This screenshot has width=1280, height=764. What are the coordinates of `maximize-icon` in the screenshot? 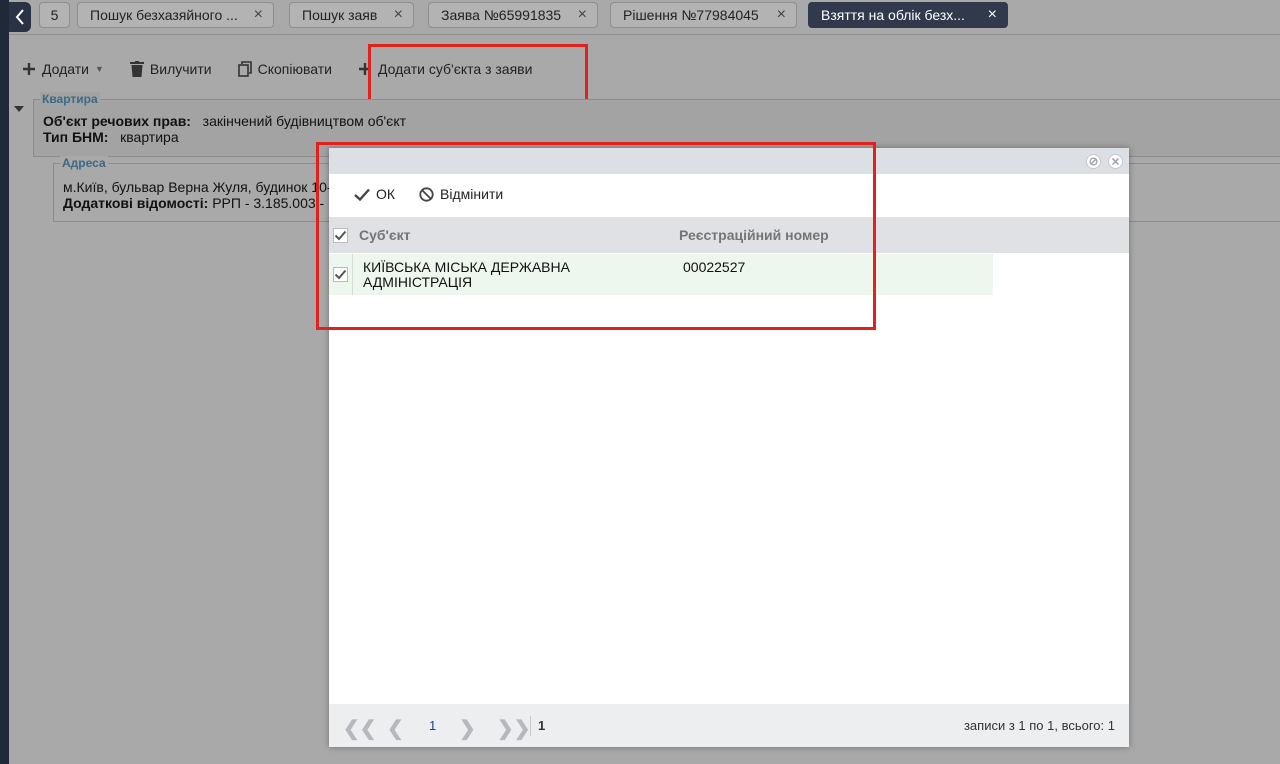 It's located at (1093, 161).